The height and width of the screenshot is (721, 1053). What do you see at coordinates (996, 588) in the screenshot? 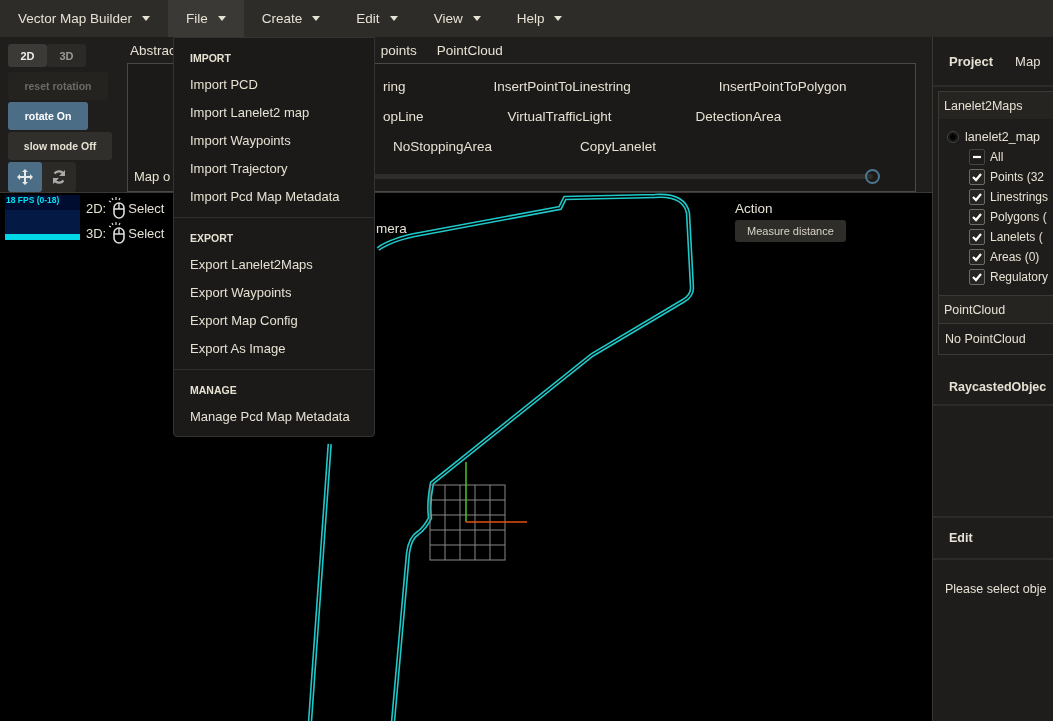
I see `edit-hint: Please select obje` at bounding box center [996, 588].